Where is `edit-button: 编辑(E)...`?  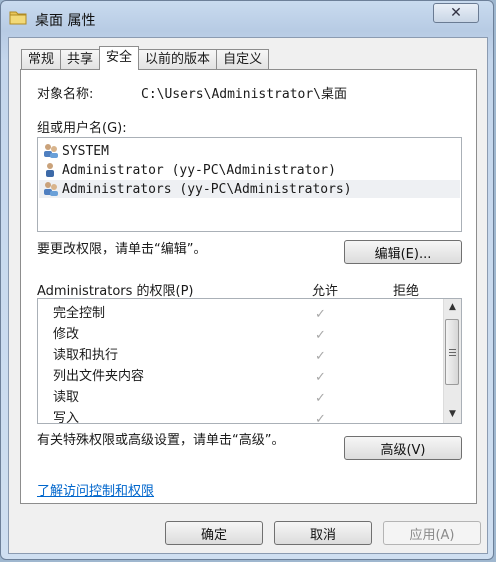
edit-button: 编辑(E)... is located at coordinates (403, 252).